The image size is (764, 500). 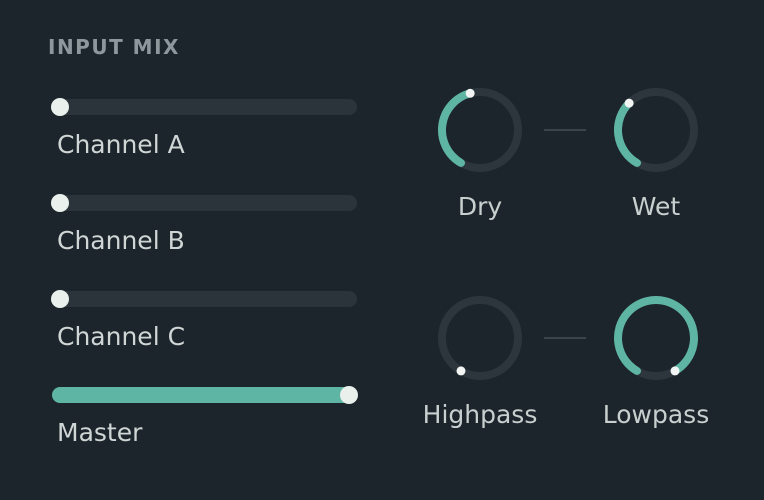 I want to click on channel-a-label: Channel A, so click(x=121, y=144).